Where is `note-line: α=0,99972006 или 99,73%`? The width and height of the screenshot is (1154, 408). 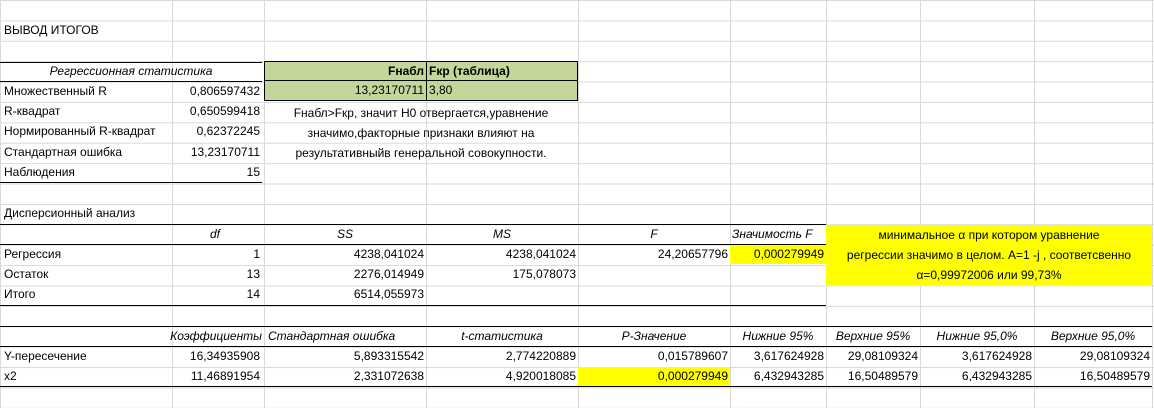
note-line: α=0,99972006 или 99,73% is located at coordinates (989, 275).